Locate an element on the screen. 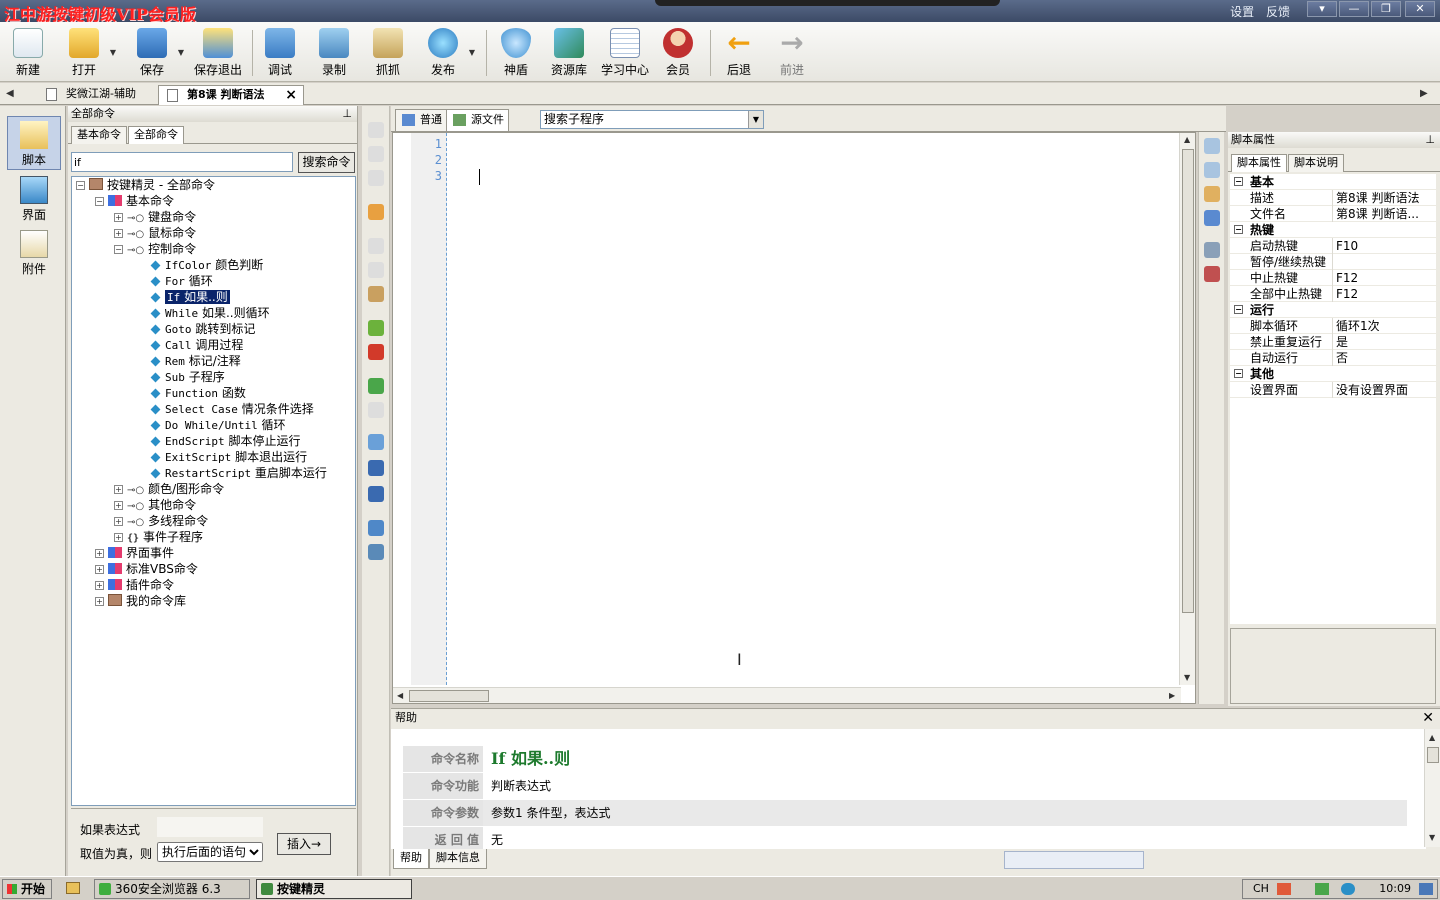 The height and width of the screenshot is (900, 1440). property-row: 禁止重复运行是 is located at coordinates (1333, 342).